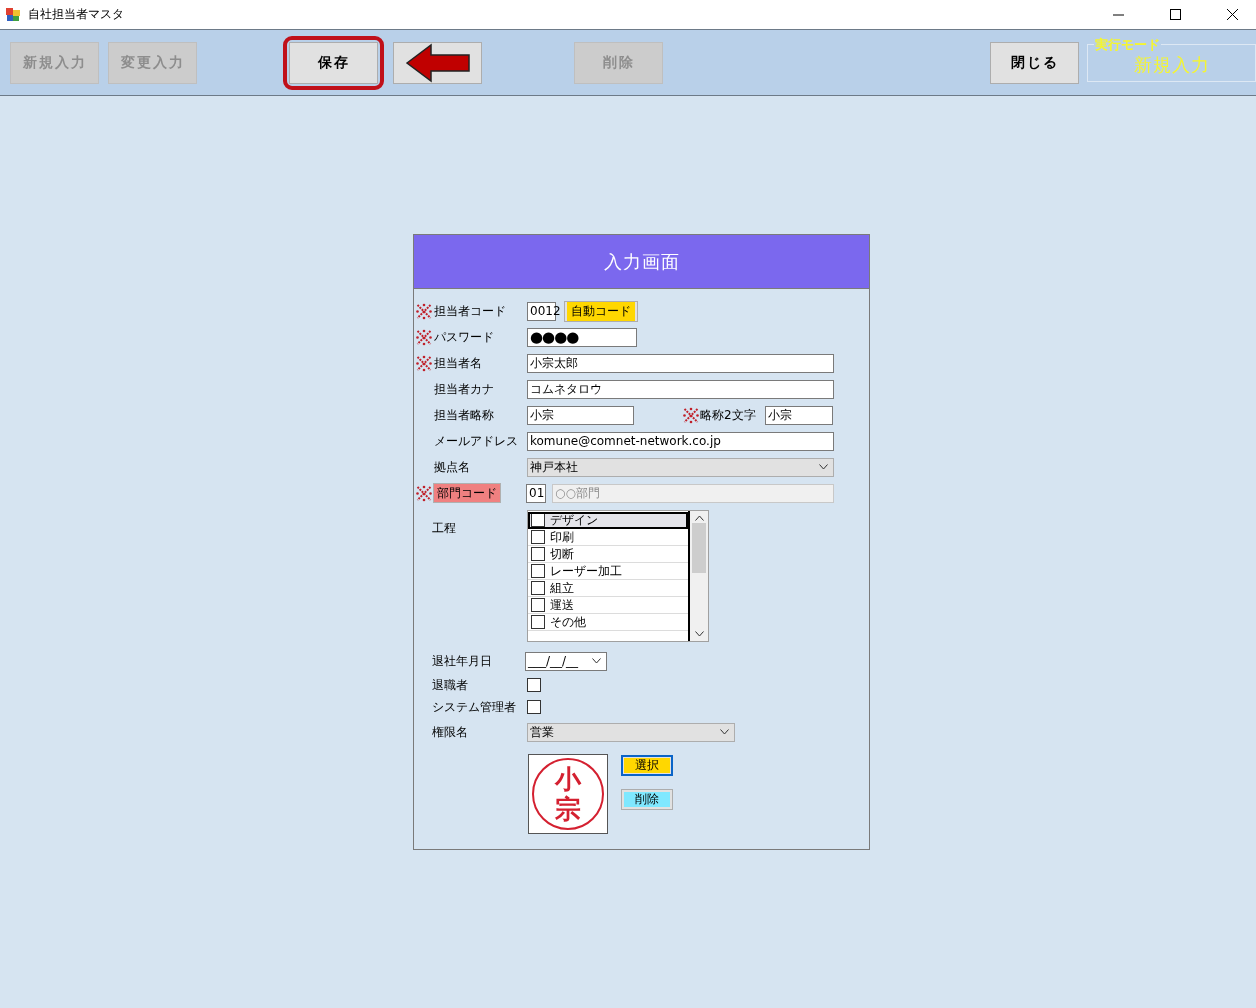  What do you see at coordinates (474, 707) in the screenshot?
I see `field-label: システム管理者` at bounding box center [474, 707].